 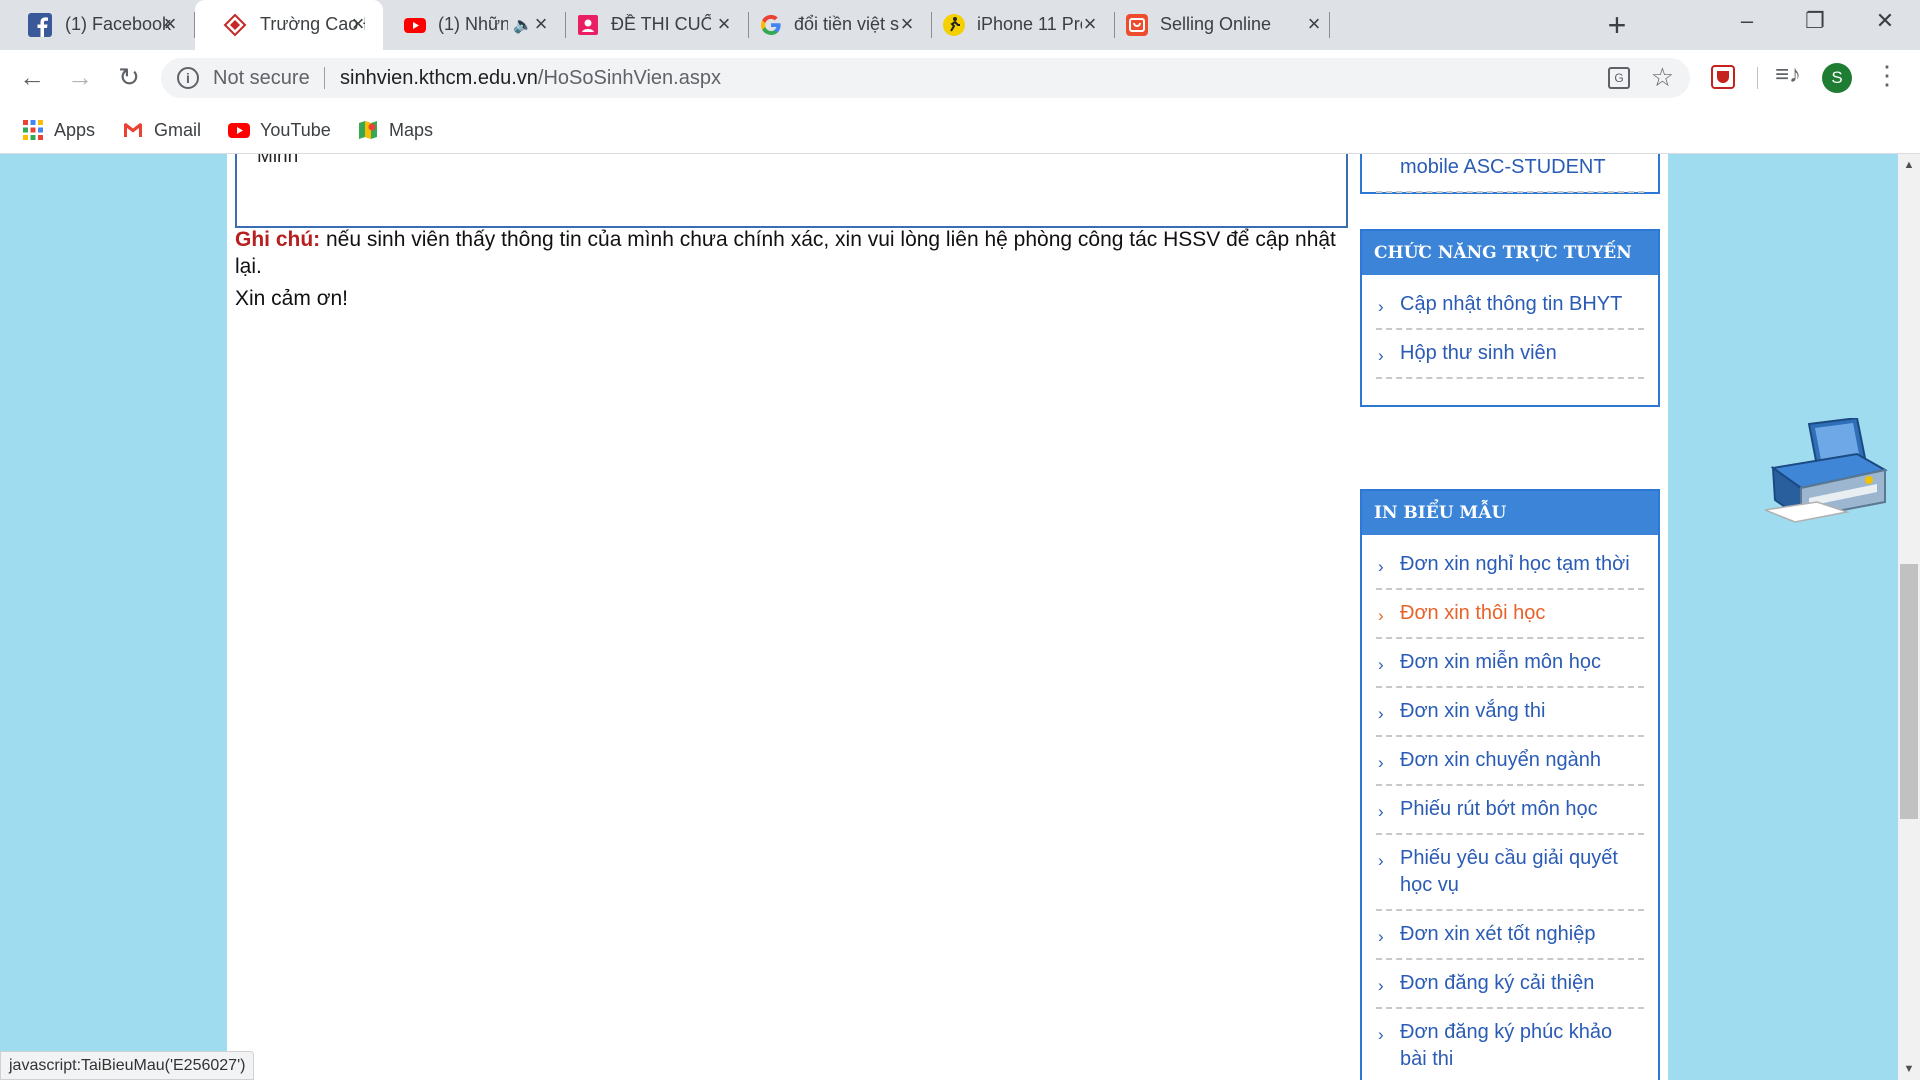 I want to click on url-host: sinhvien.kthcm.edu.vn, so click(x=439, y=78).